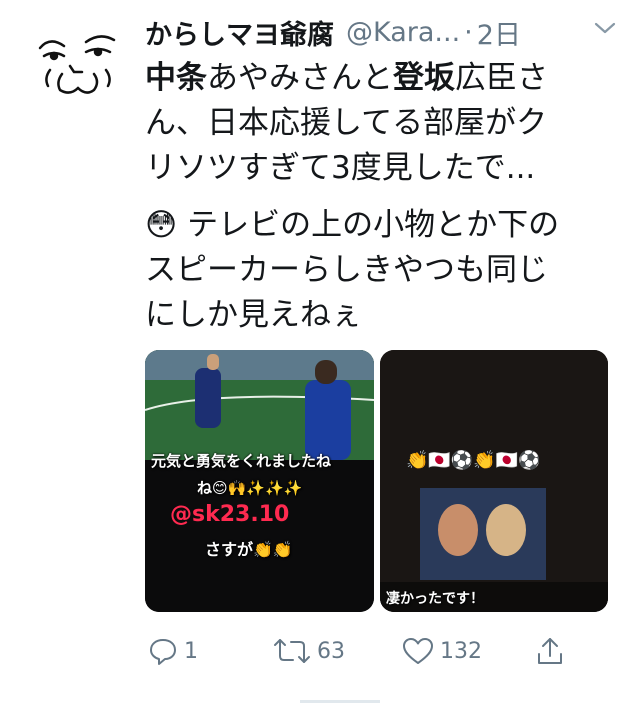  I want to click on reply-button: 1, so click(173, 651).